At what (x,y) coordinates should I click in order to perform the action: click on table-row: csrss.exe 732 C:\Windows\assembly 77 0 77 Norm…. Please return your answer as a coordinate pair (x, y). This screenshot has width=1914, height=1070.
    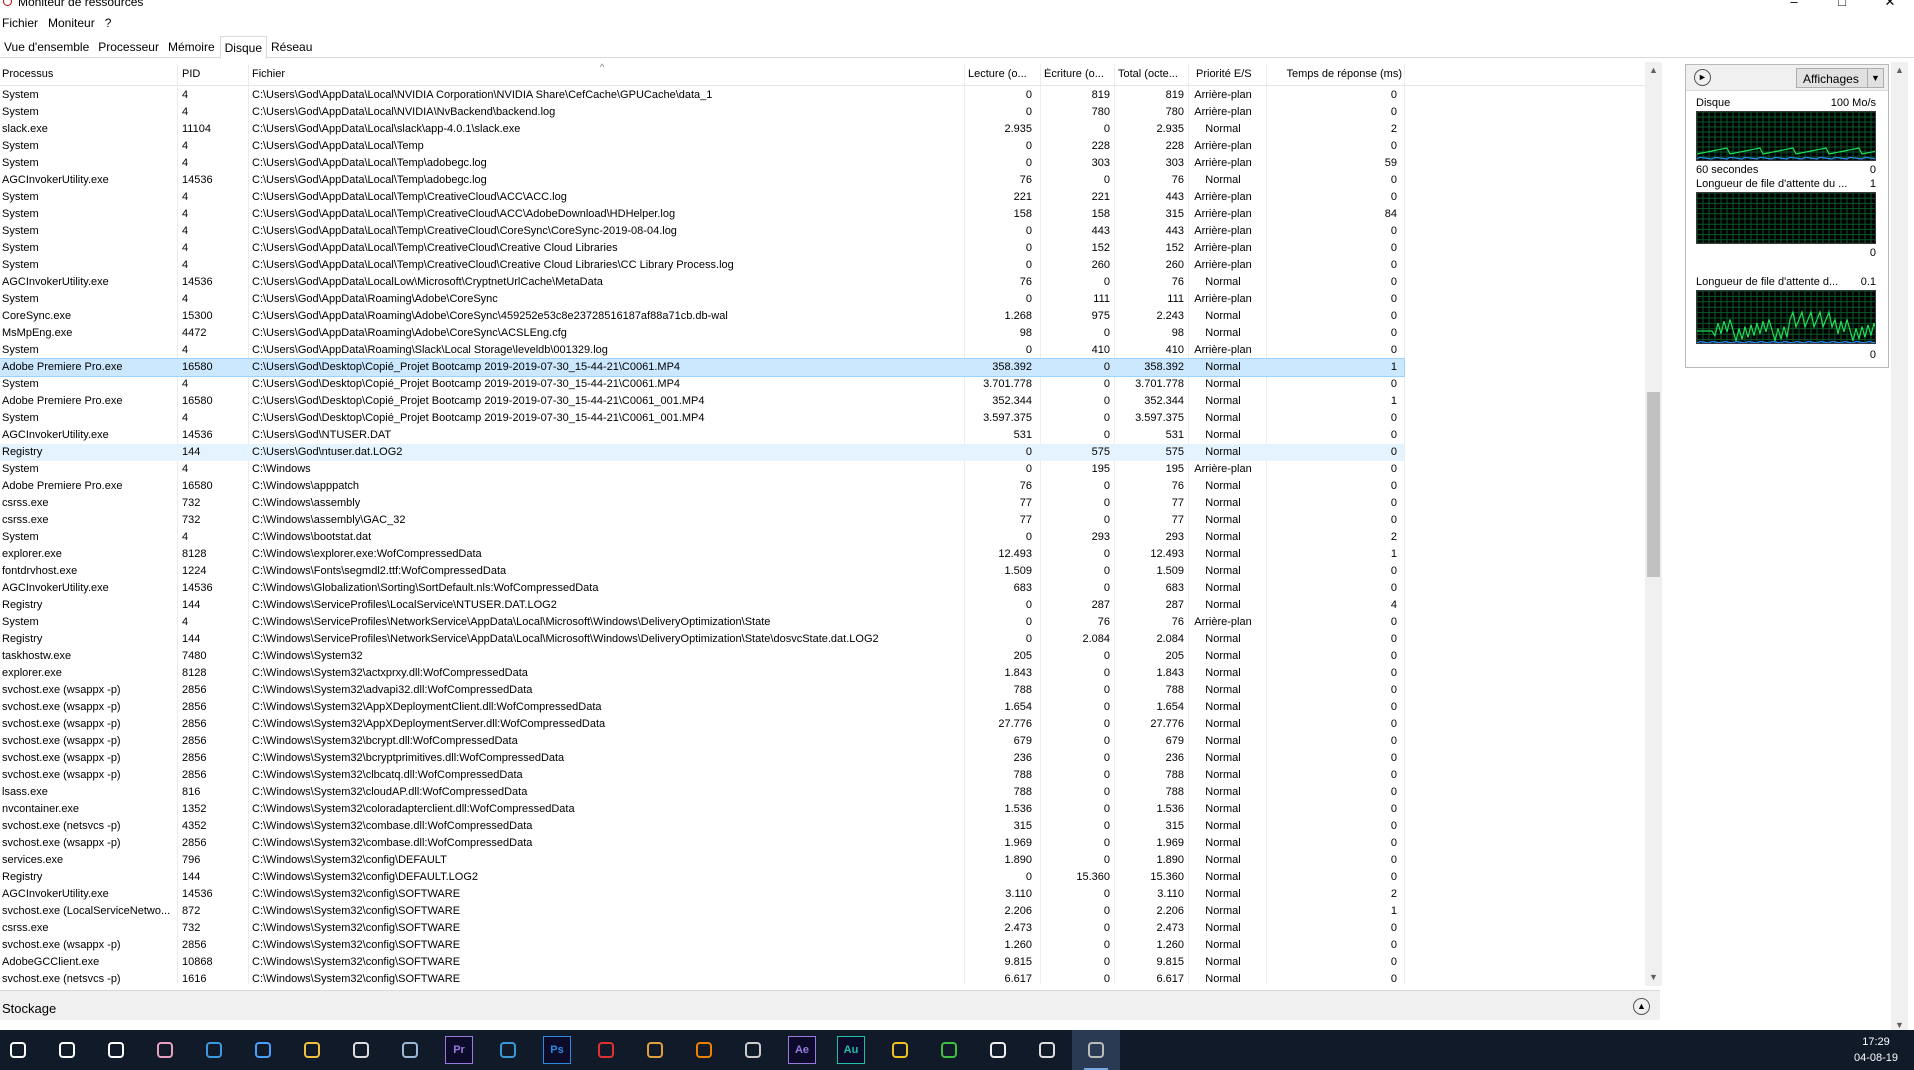
    Looking at the image, I should click on (702, 503).